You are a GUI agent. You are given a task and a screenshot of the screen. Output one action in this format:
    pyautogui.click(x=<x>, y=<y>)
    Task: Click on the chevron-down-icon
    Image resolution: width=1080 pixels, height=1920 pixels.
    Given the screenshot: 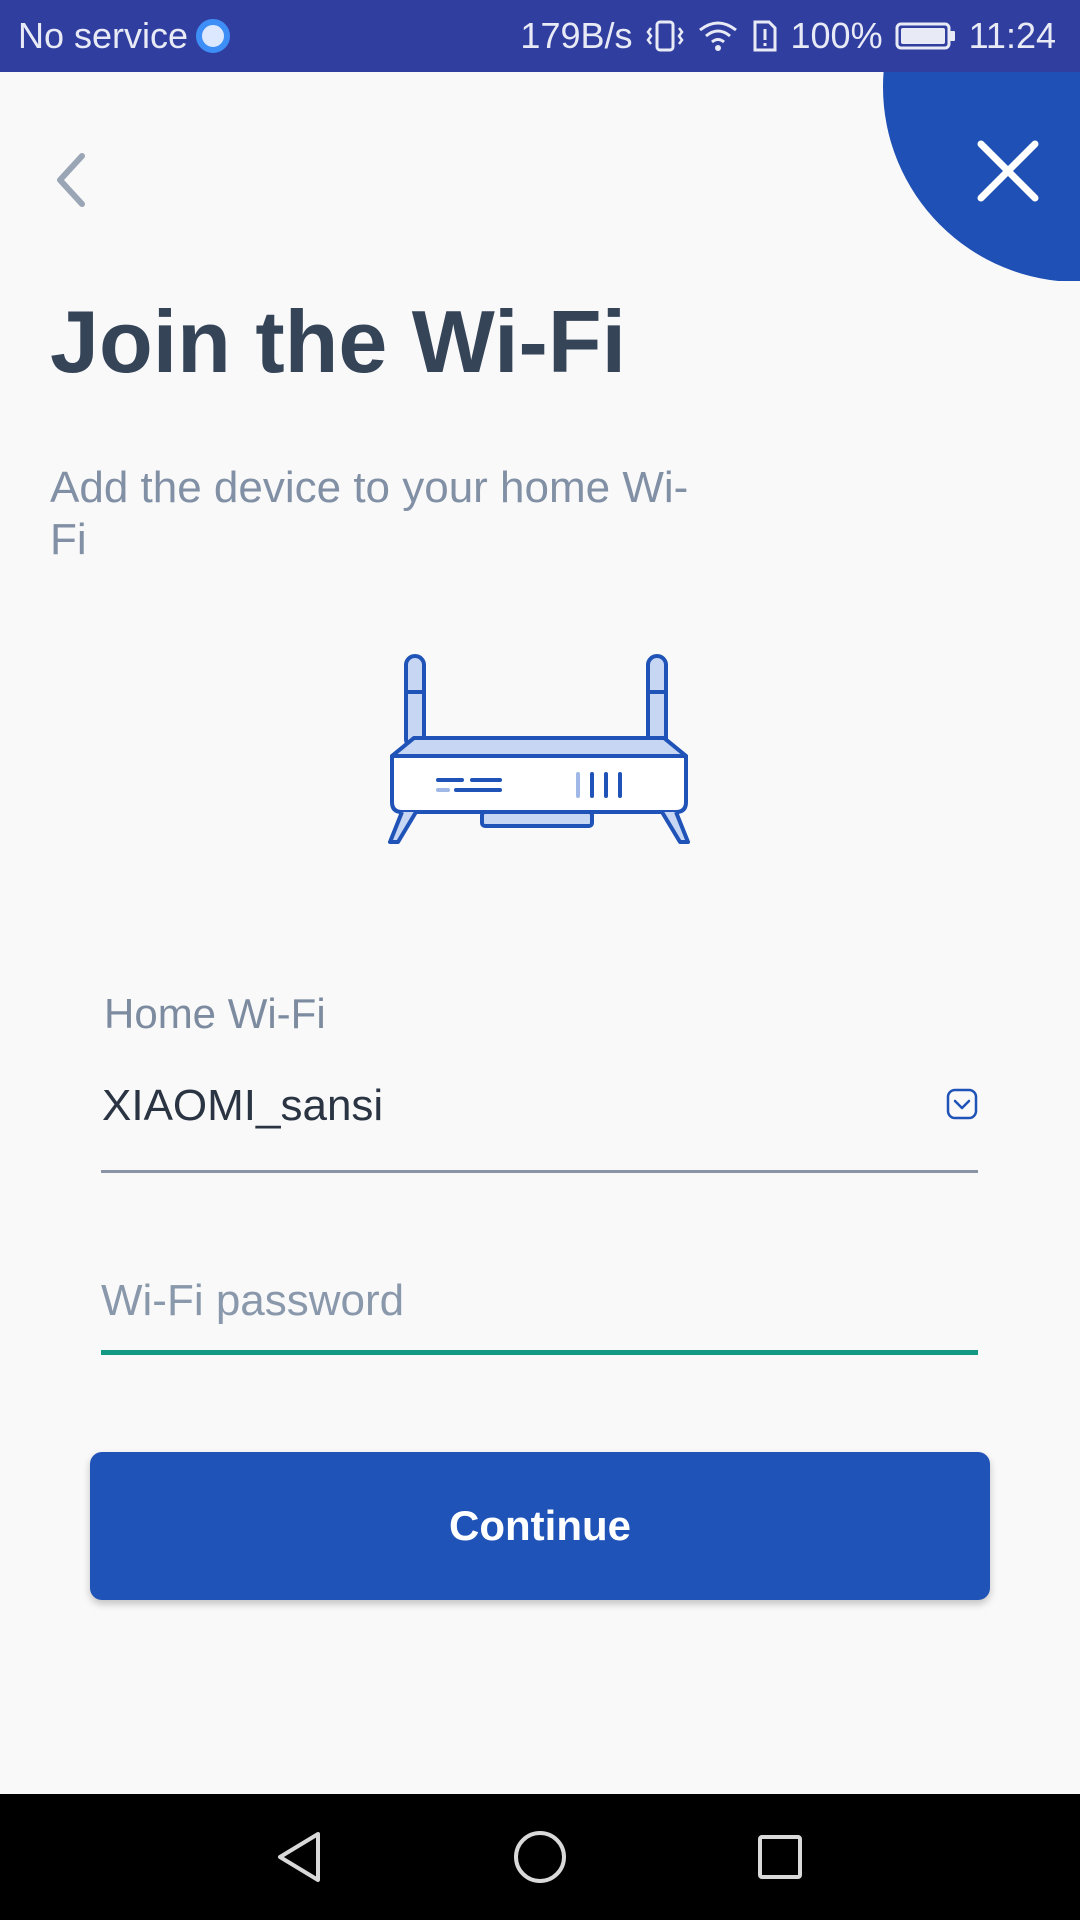 What is the action you would take?
    pyautogui.click(x=962, y=1104)
    